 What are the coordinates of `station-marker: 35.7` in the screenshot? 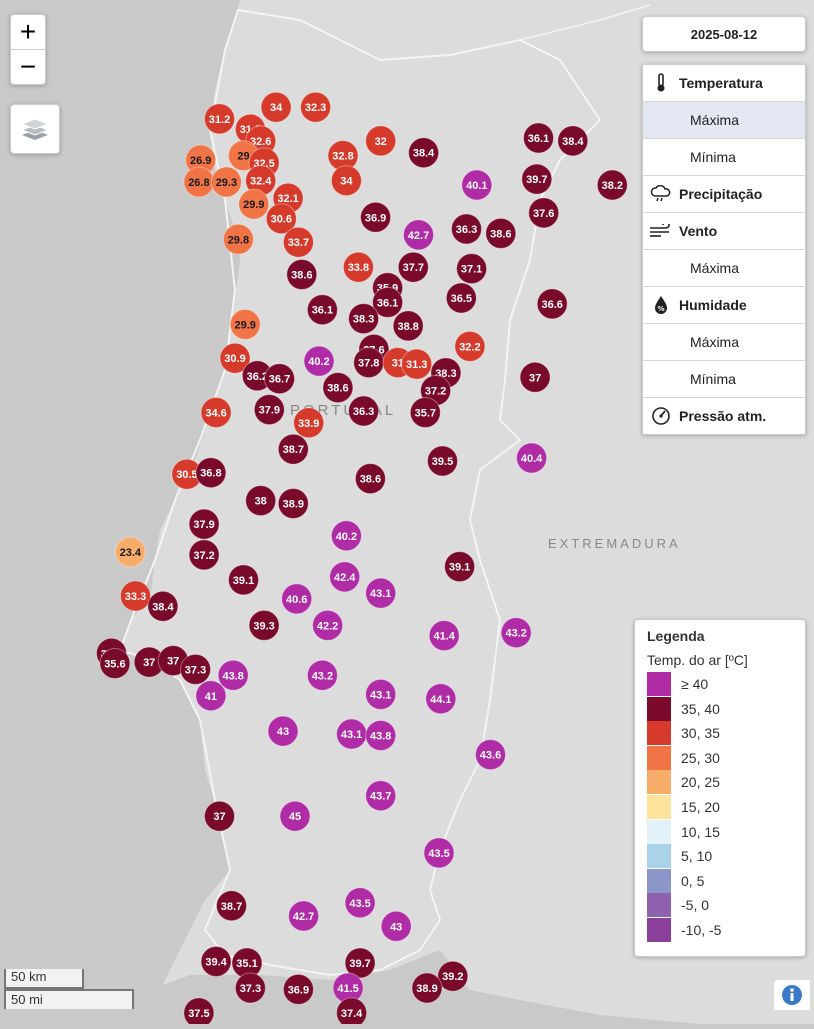 It's located at (425, 412).